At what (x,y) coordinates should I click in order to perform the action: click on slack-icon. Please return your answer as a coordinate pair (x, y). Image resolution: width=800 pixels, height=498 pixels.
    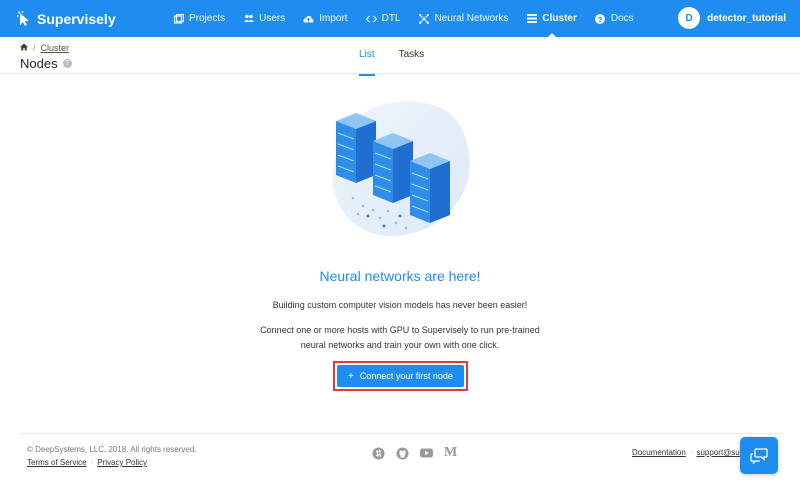
    Looking at the image, I should click on (378, 453).